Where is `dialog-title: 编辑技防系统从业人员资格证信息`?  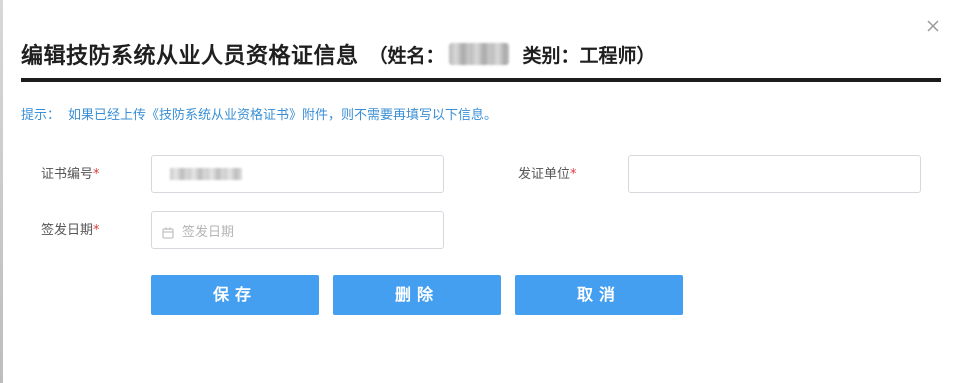
dialog-title: 编辑技防系统从业人员资格证信息 is located at coordinates (190, 56).